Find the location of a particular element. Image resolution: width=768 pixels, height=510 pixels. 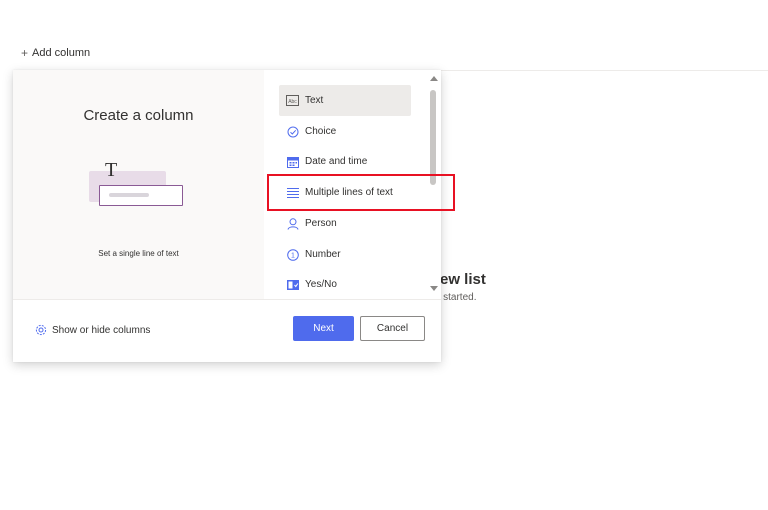

column-type-label: Yes/No is located at coordinates (321, 284).